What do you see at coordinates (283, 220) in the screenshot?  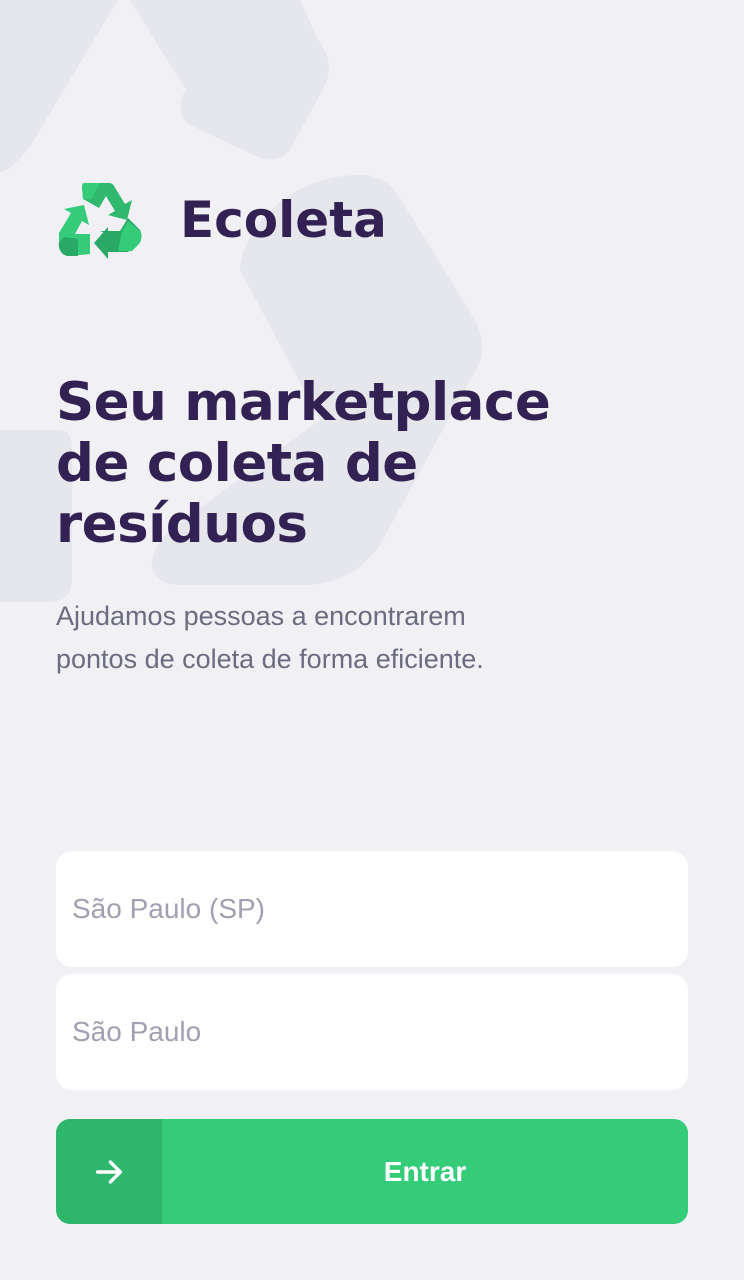 I see `app-name: Ecoleta` at bounding box center [283, 220].